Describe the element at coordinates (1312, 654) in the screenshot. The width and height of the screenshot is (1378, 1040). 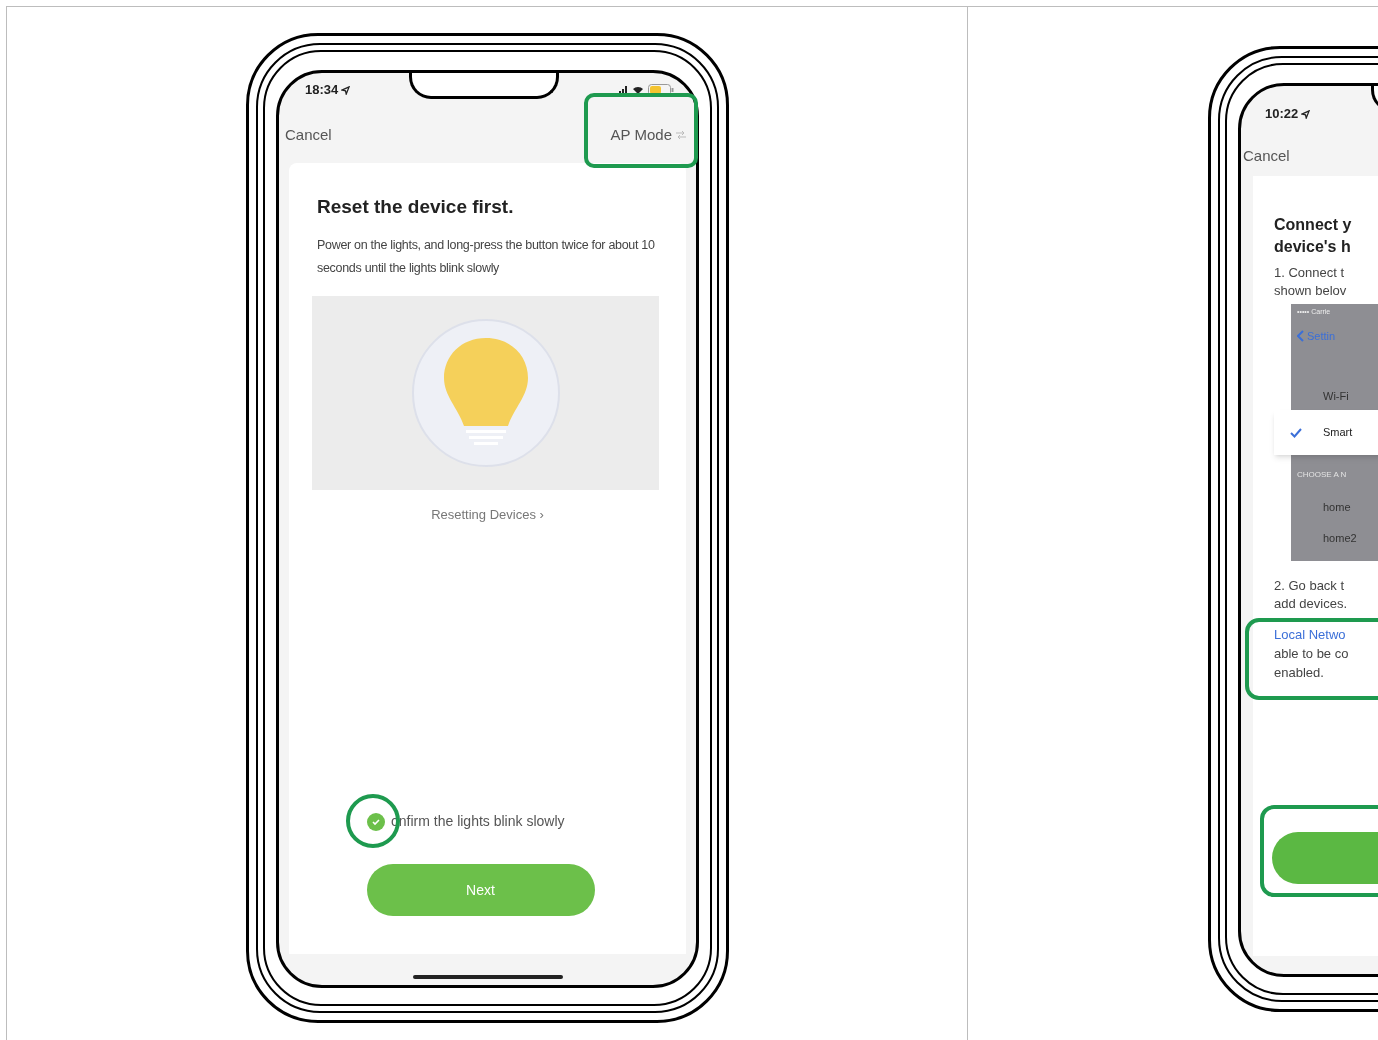
I see `note-line: able to be co` at that location.